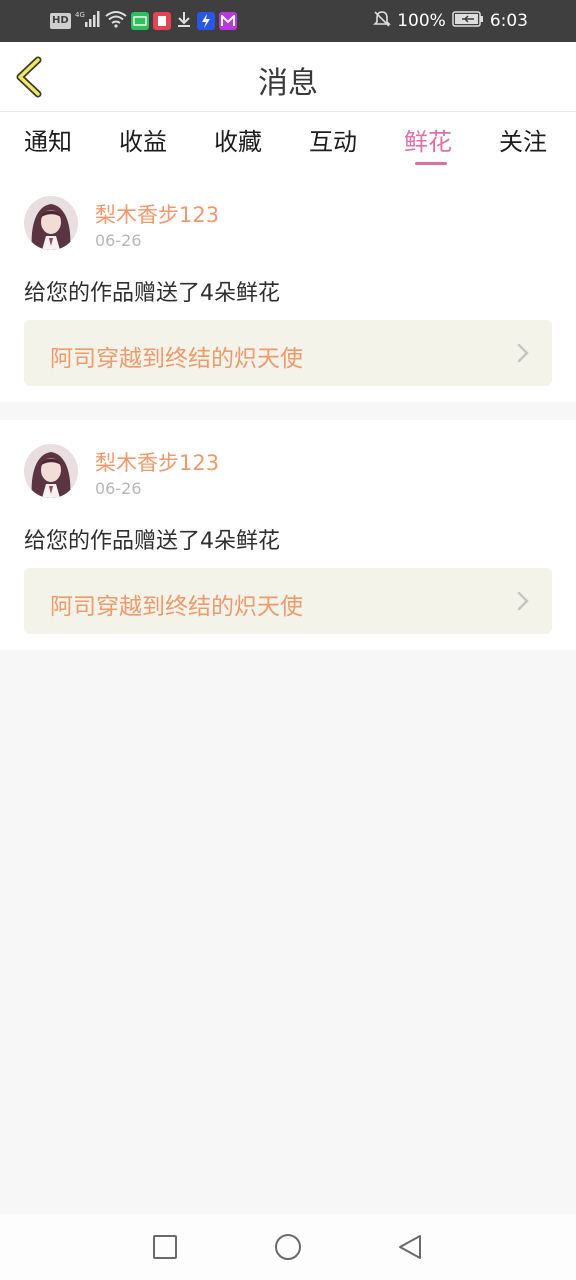 The width and height of the screenshot is (576, 1280). What do you see at coordinates (288, 145) in the screenshot?
I see `message-tabs: 通知 收益 收藏 互动 鲜花 关注` at bounding box center [288, 145].